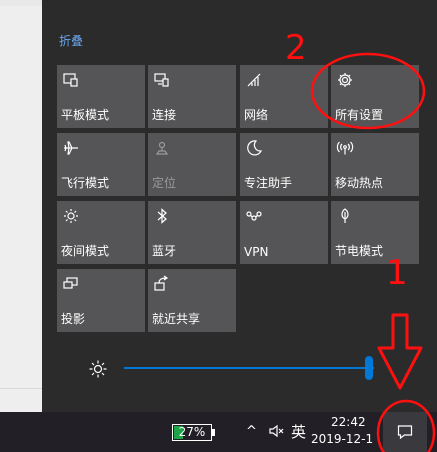  I want to click on tile-all-settings: 所有设置, so click(375, 96).